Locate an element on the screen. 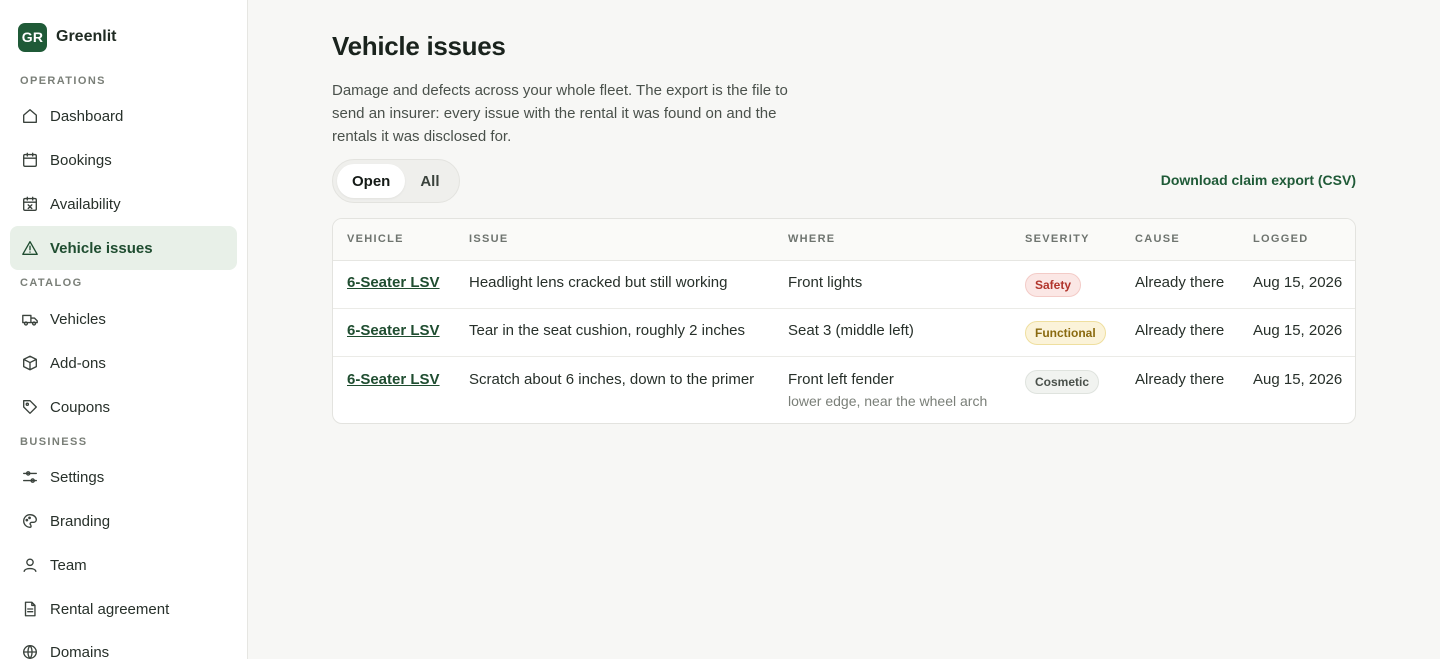 The height and width of the screenshot is (659, 1440). where-text: Seat 3 (middle left) is located at coordinates (851, 330).